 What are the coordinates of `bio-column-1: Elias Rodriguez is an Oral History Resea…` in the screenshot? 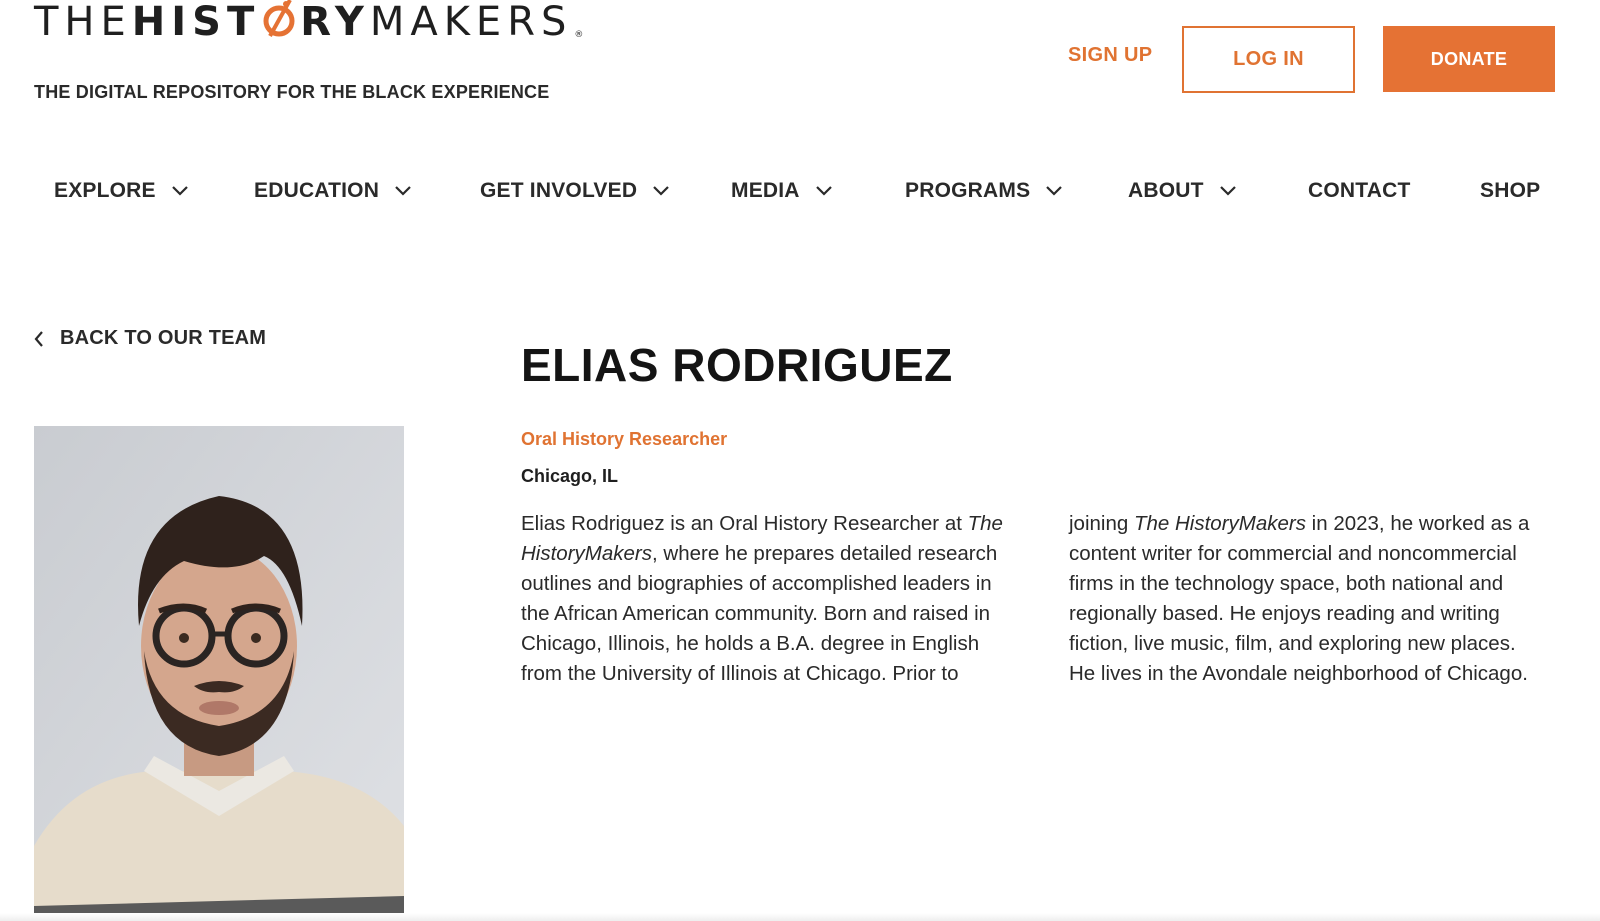 It's located at (762, 599).